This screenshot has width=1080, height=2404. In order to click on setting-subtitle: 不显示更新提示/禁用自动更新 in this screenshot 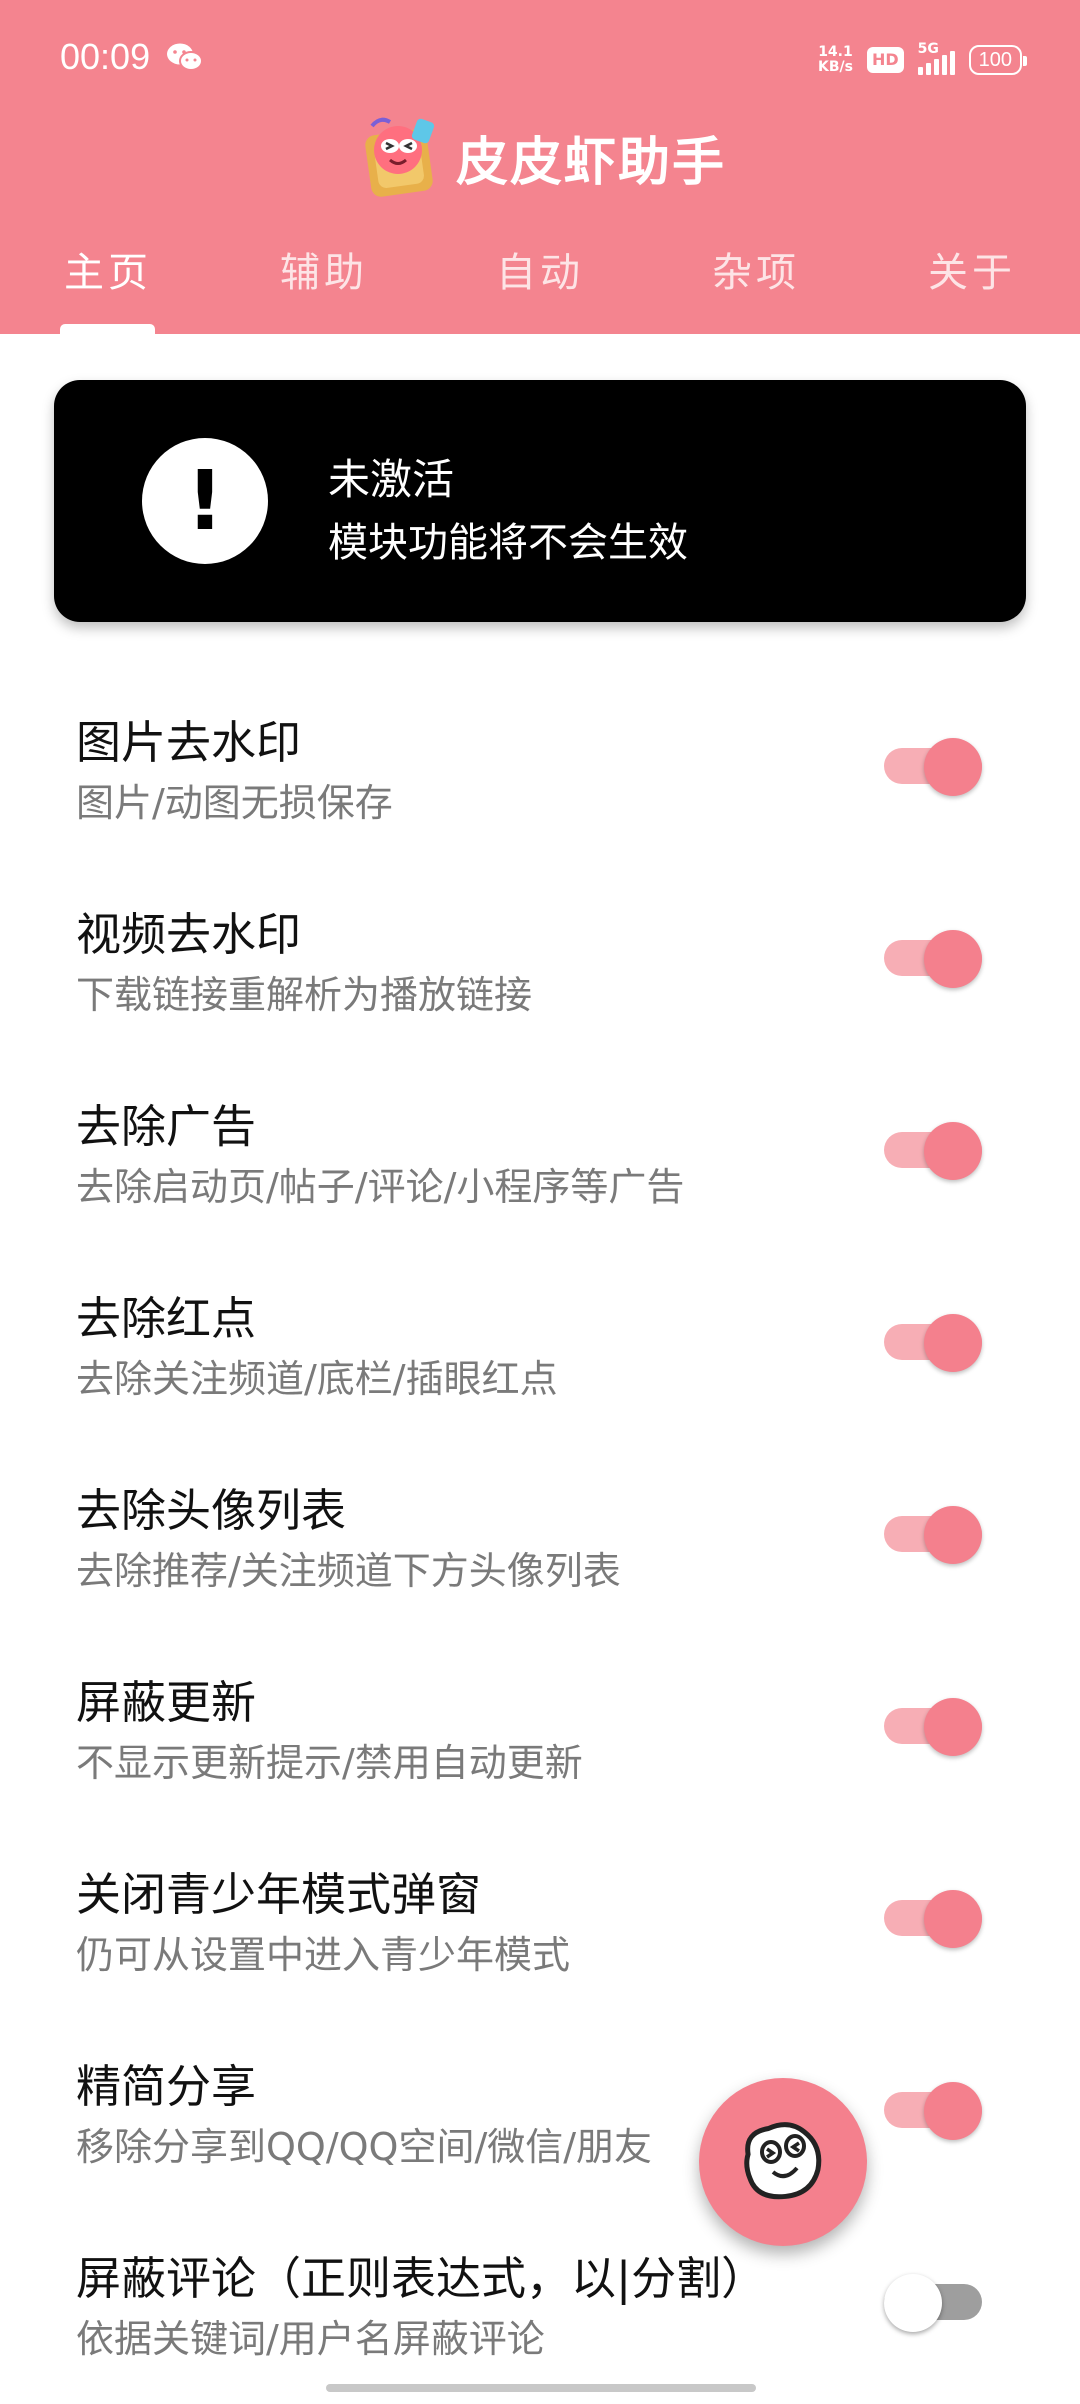, I will do `click(329, 1763)`.